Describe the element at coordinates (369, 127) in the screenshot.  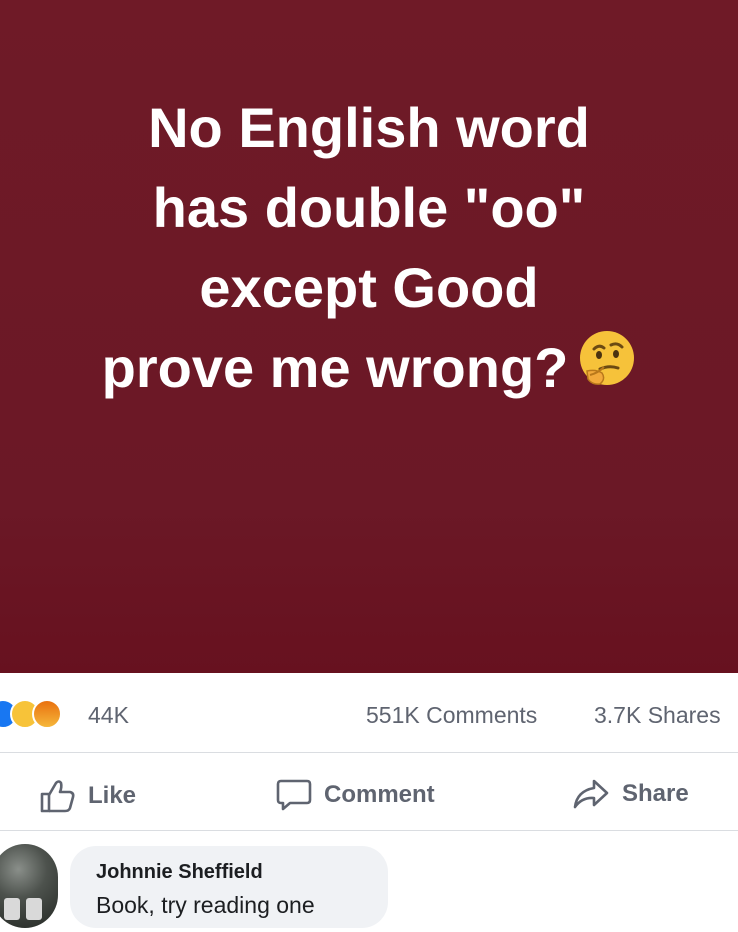
I see `post-text-line: No English word` at that location.